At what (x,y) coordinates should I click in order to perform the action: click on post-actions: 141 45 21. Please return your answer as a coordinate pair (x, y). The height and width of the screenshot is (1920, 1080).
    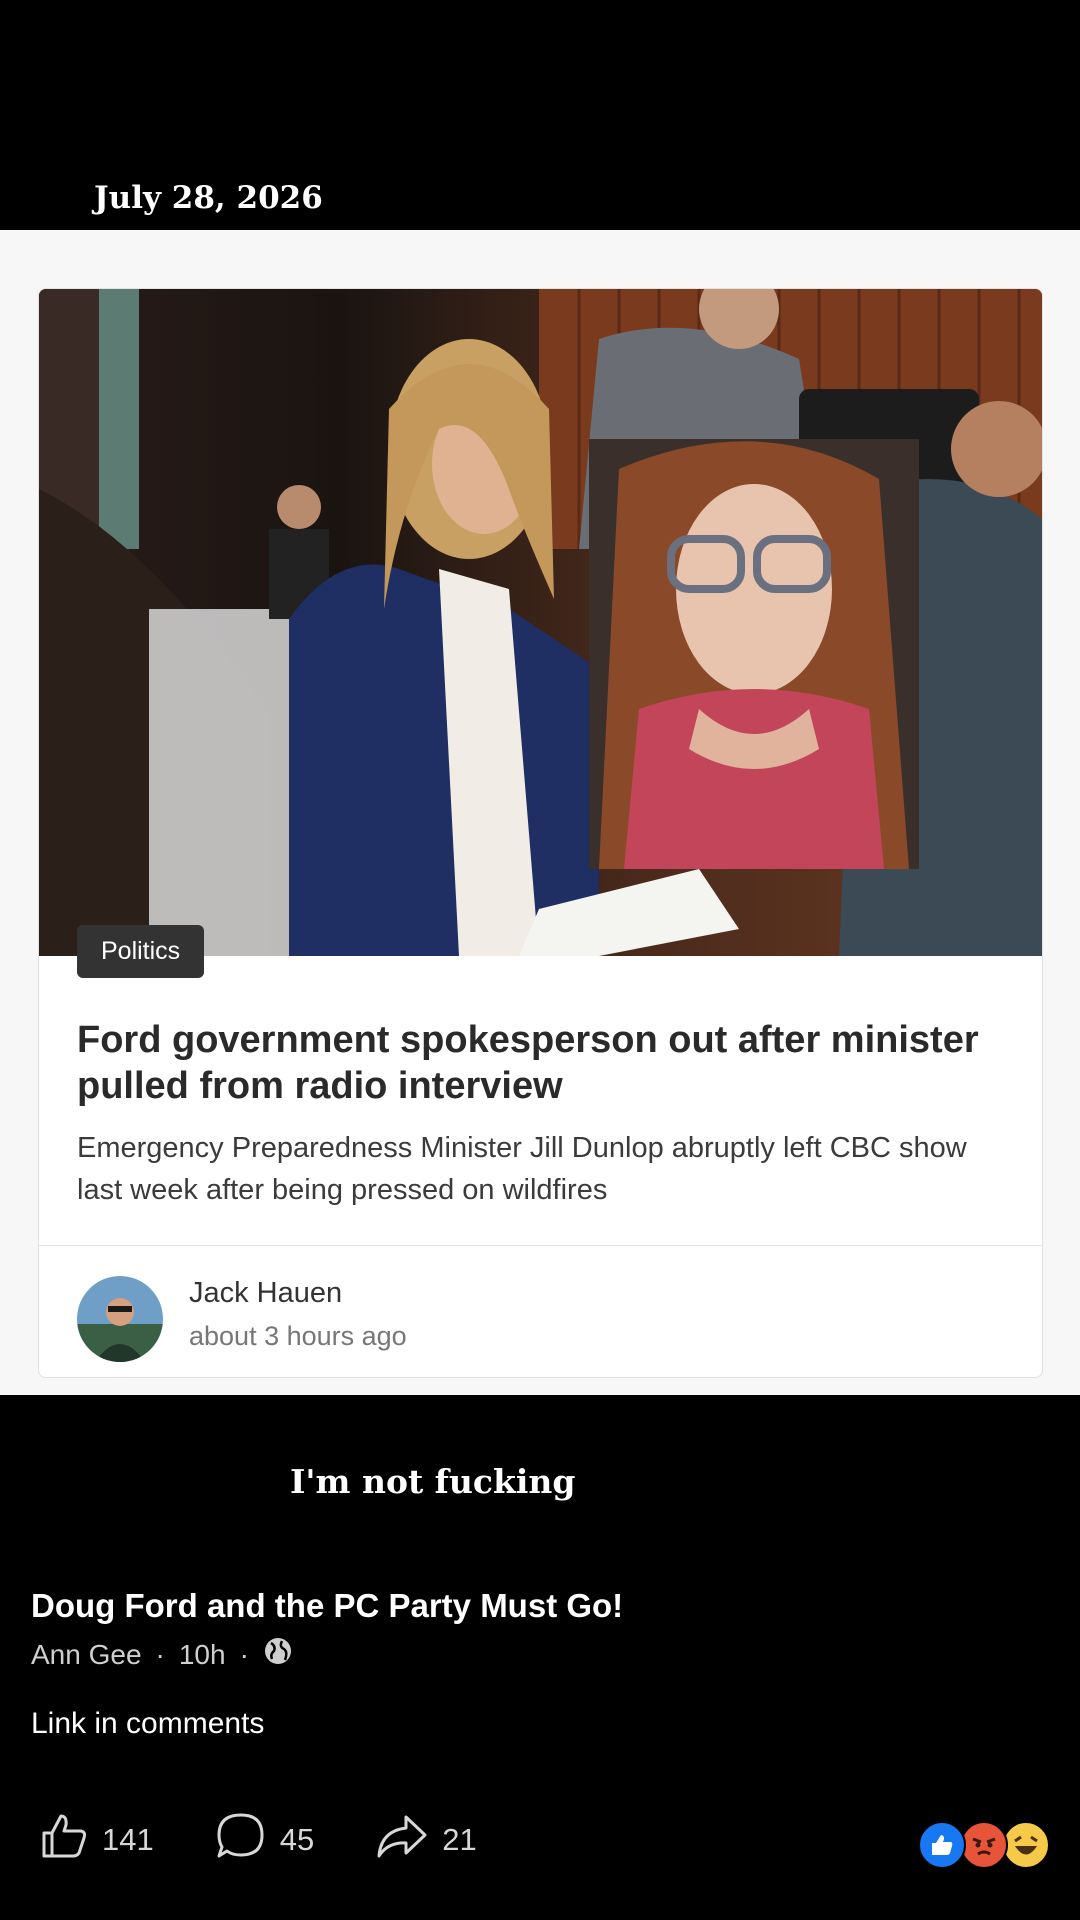
    Looking at the image, I should click on (289, 1840).